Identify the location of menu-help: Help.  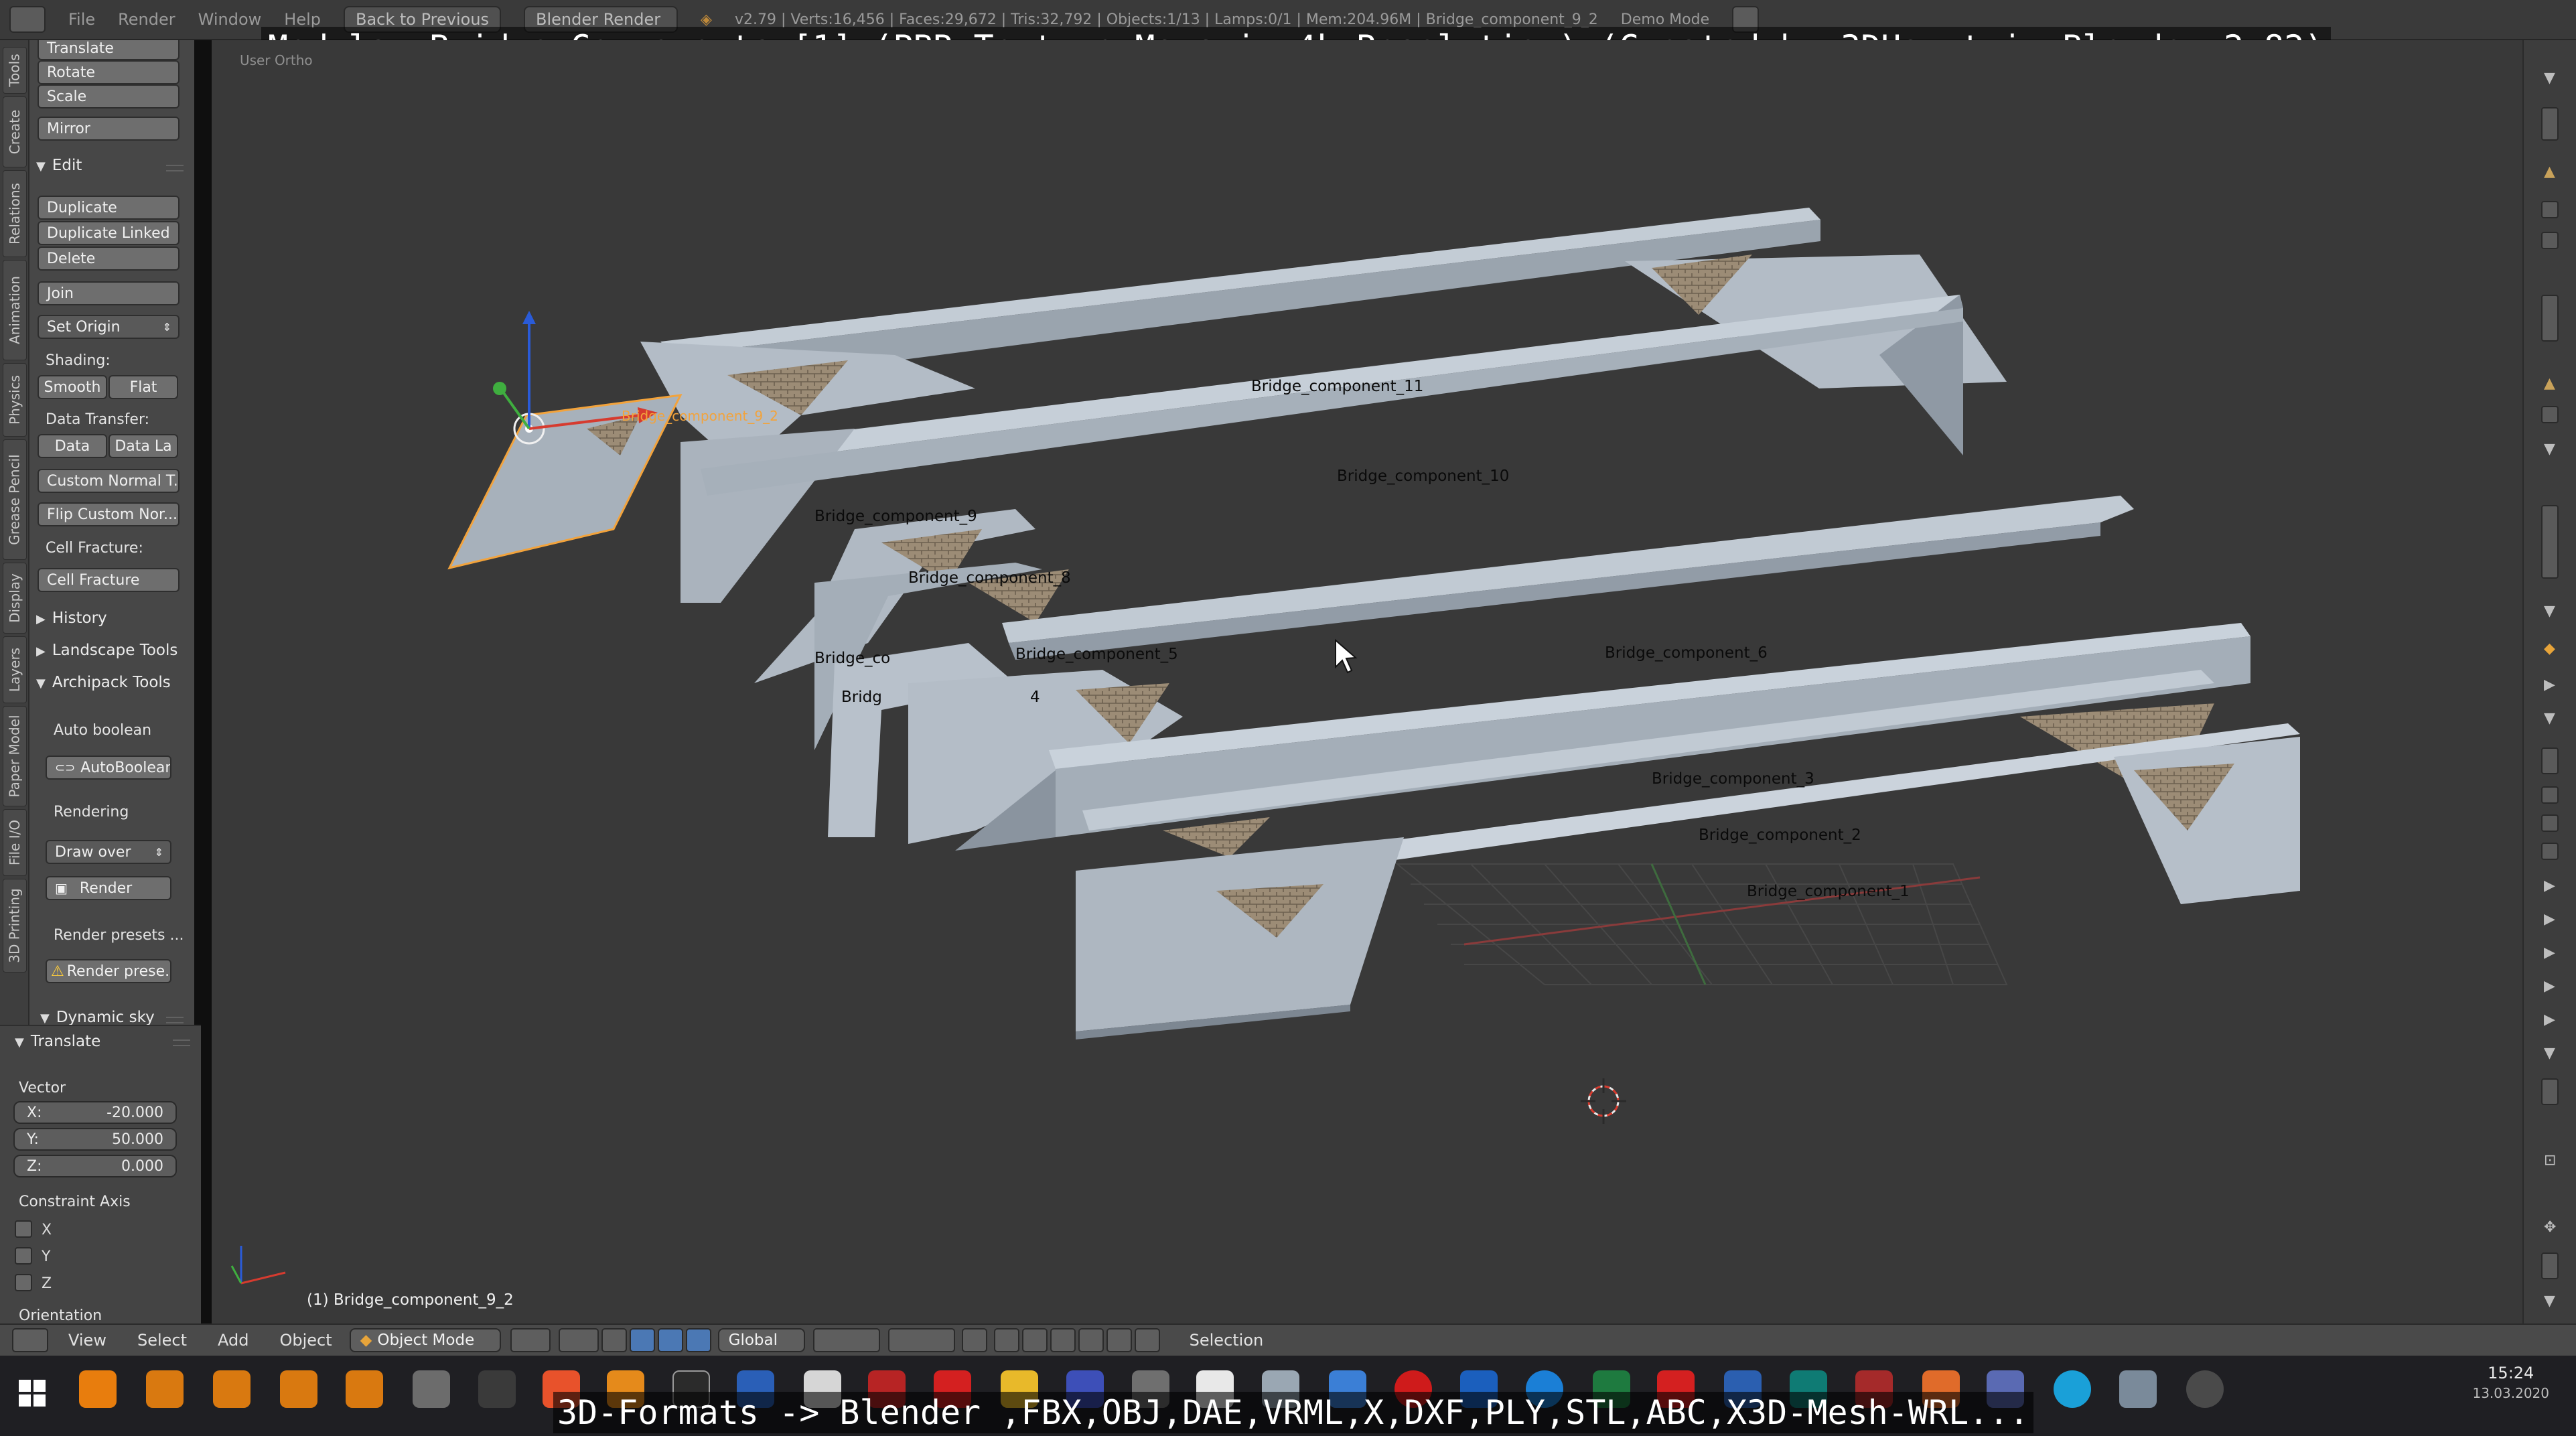
(302, 19).